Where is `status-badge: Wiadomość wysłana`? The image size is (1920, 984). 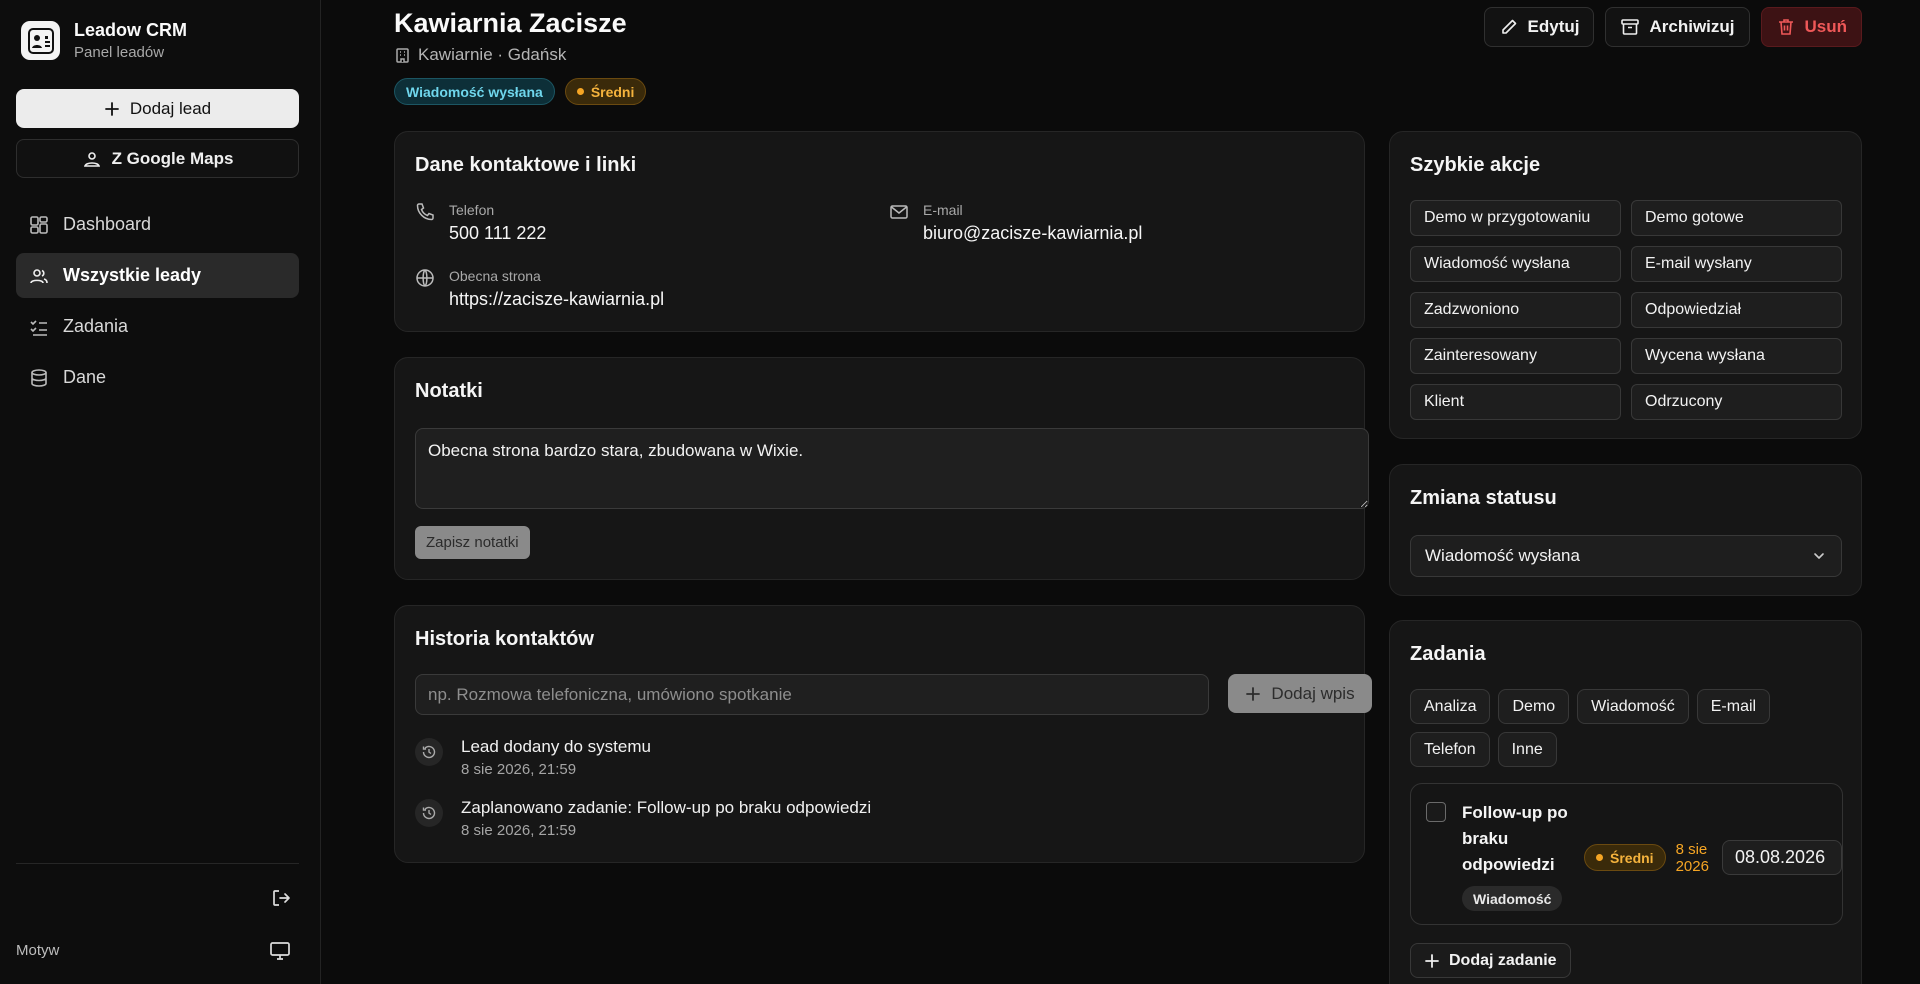
status-badge: Wiadomość wysłana is located at coordinates (474, 91).